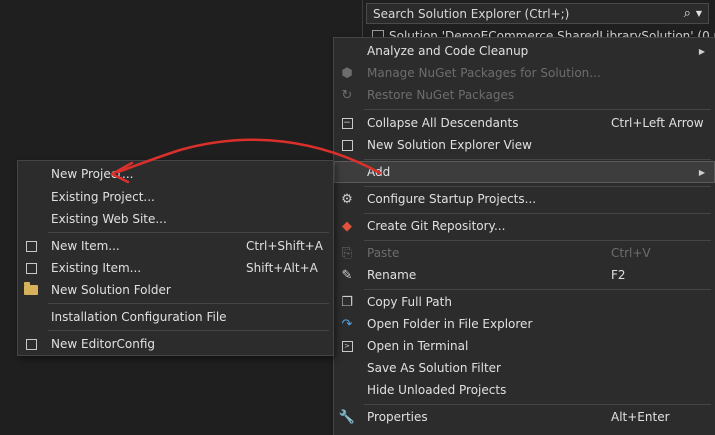  Describe the element at coordinates (31, 344) in the screenshot. I see `editorconfig-icon` at that location.